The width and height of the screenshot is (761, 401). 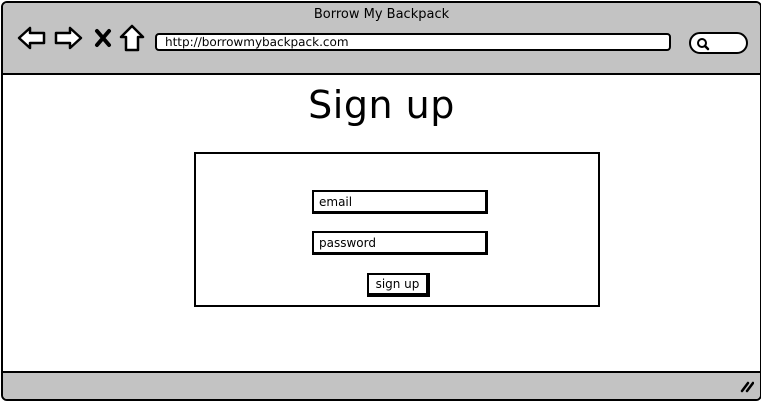 I want to click on resize-grip-icon, so click(x=747, y=386).